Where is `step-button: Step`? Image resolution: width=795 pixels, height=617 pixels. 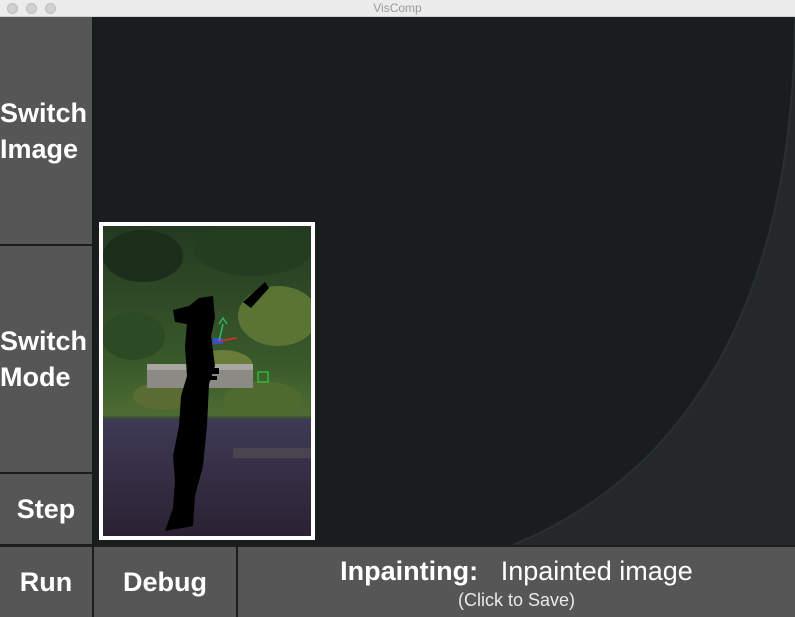 step-button: Step is located at coordinates (46, 509).